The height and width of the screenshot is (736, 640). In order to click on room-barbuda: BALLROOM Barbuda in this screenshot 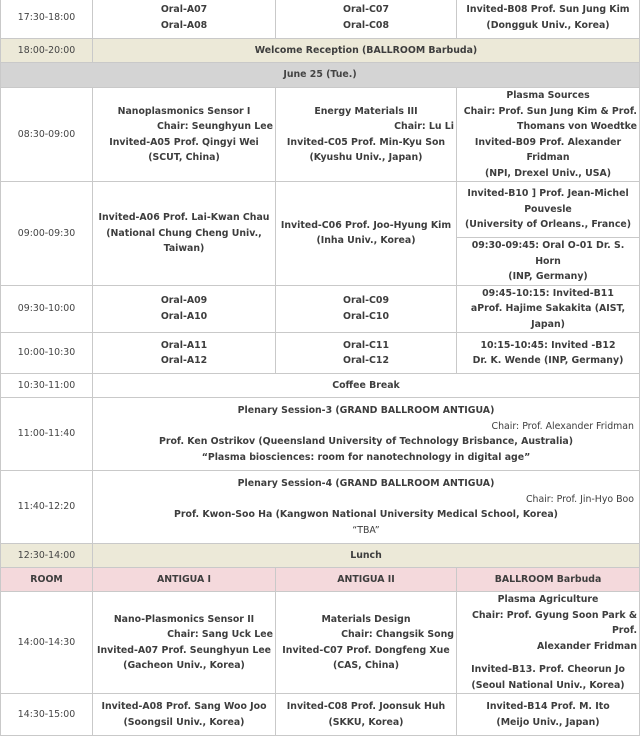, I will do `click(548, 579)`.